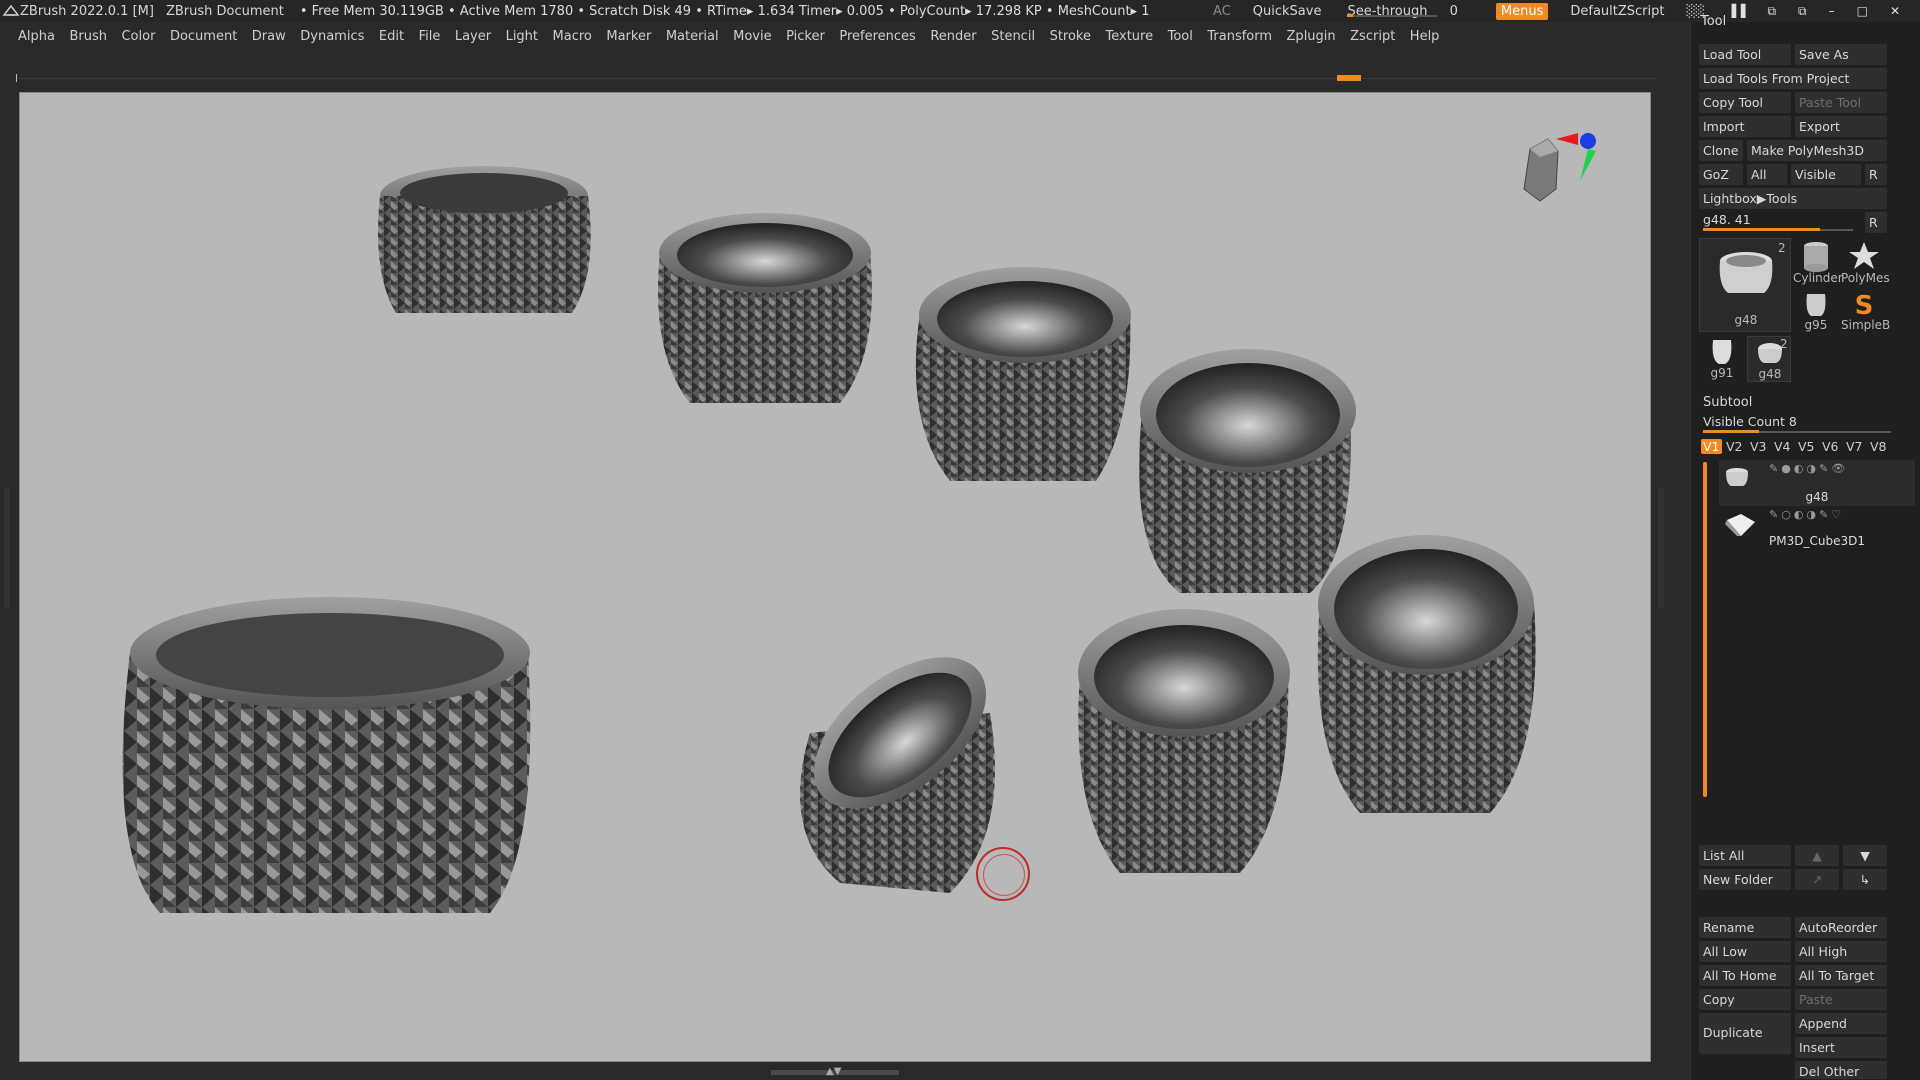 This screenshot has height=1080, width=1920. I want to click on folder-up-icon: ↗, so click(1817, 879).